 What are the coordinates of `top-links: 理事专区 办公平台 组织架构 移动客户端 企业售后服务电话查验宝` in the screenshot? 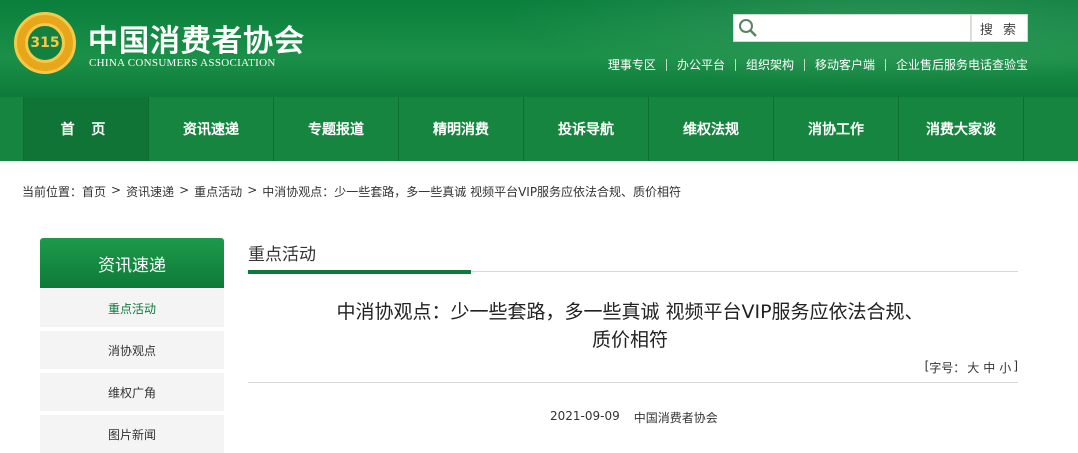 It's located at (813, 64).